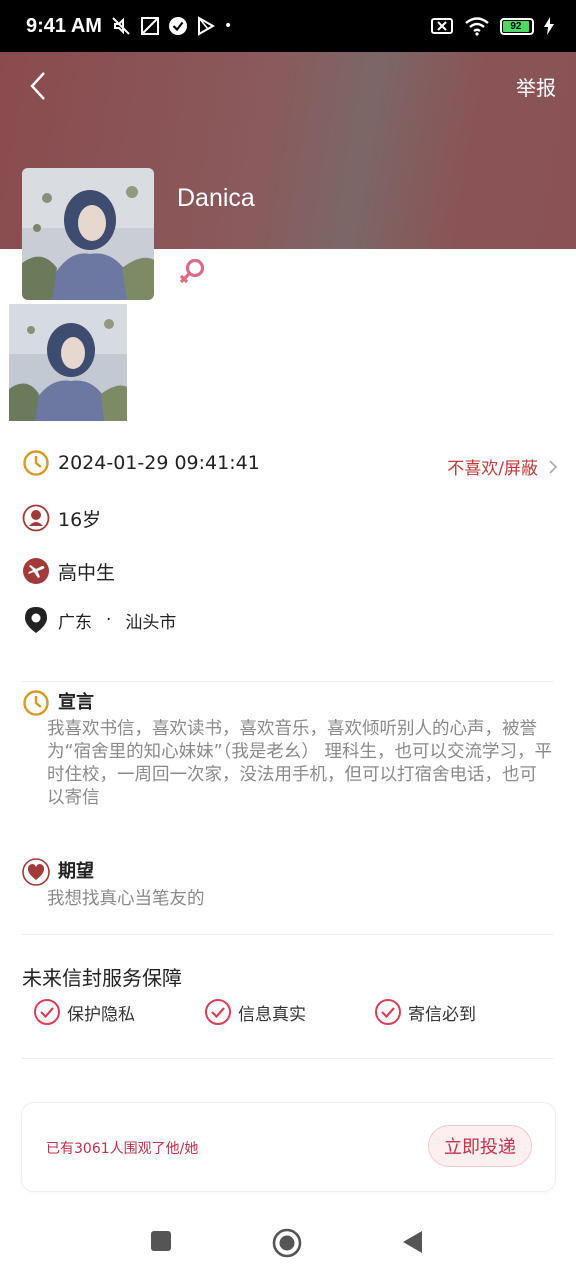 The width and height of the screenshot is (576, 1280). Describe the element at coordinates (159, 463) in the screenshot. I see `login-timestamp: 2024-01-29 09:41:41` at that location.